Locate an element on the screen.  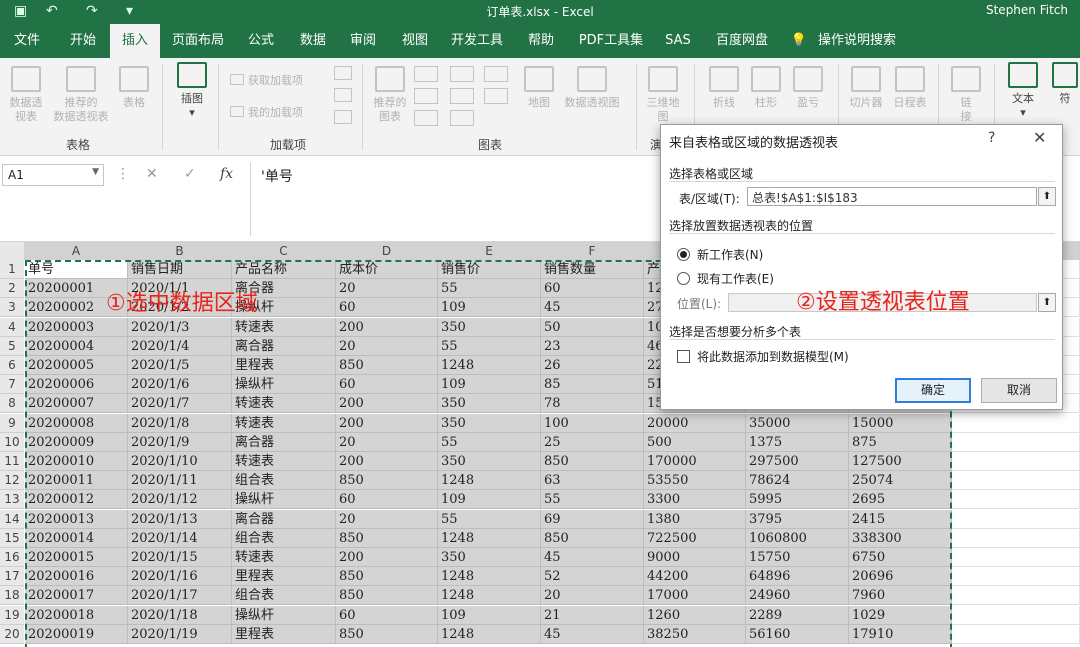
add-to-data-model-checkbox is located at coordinates (683, 356).